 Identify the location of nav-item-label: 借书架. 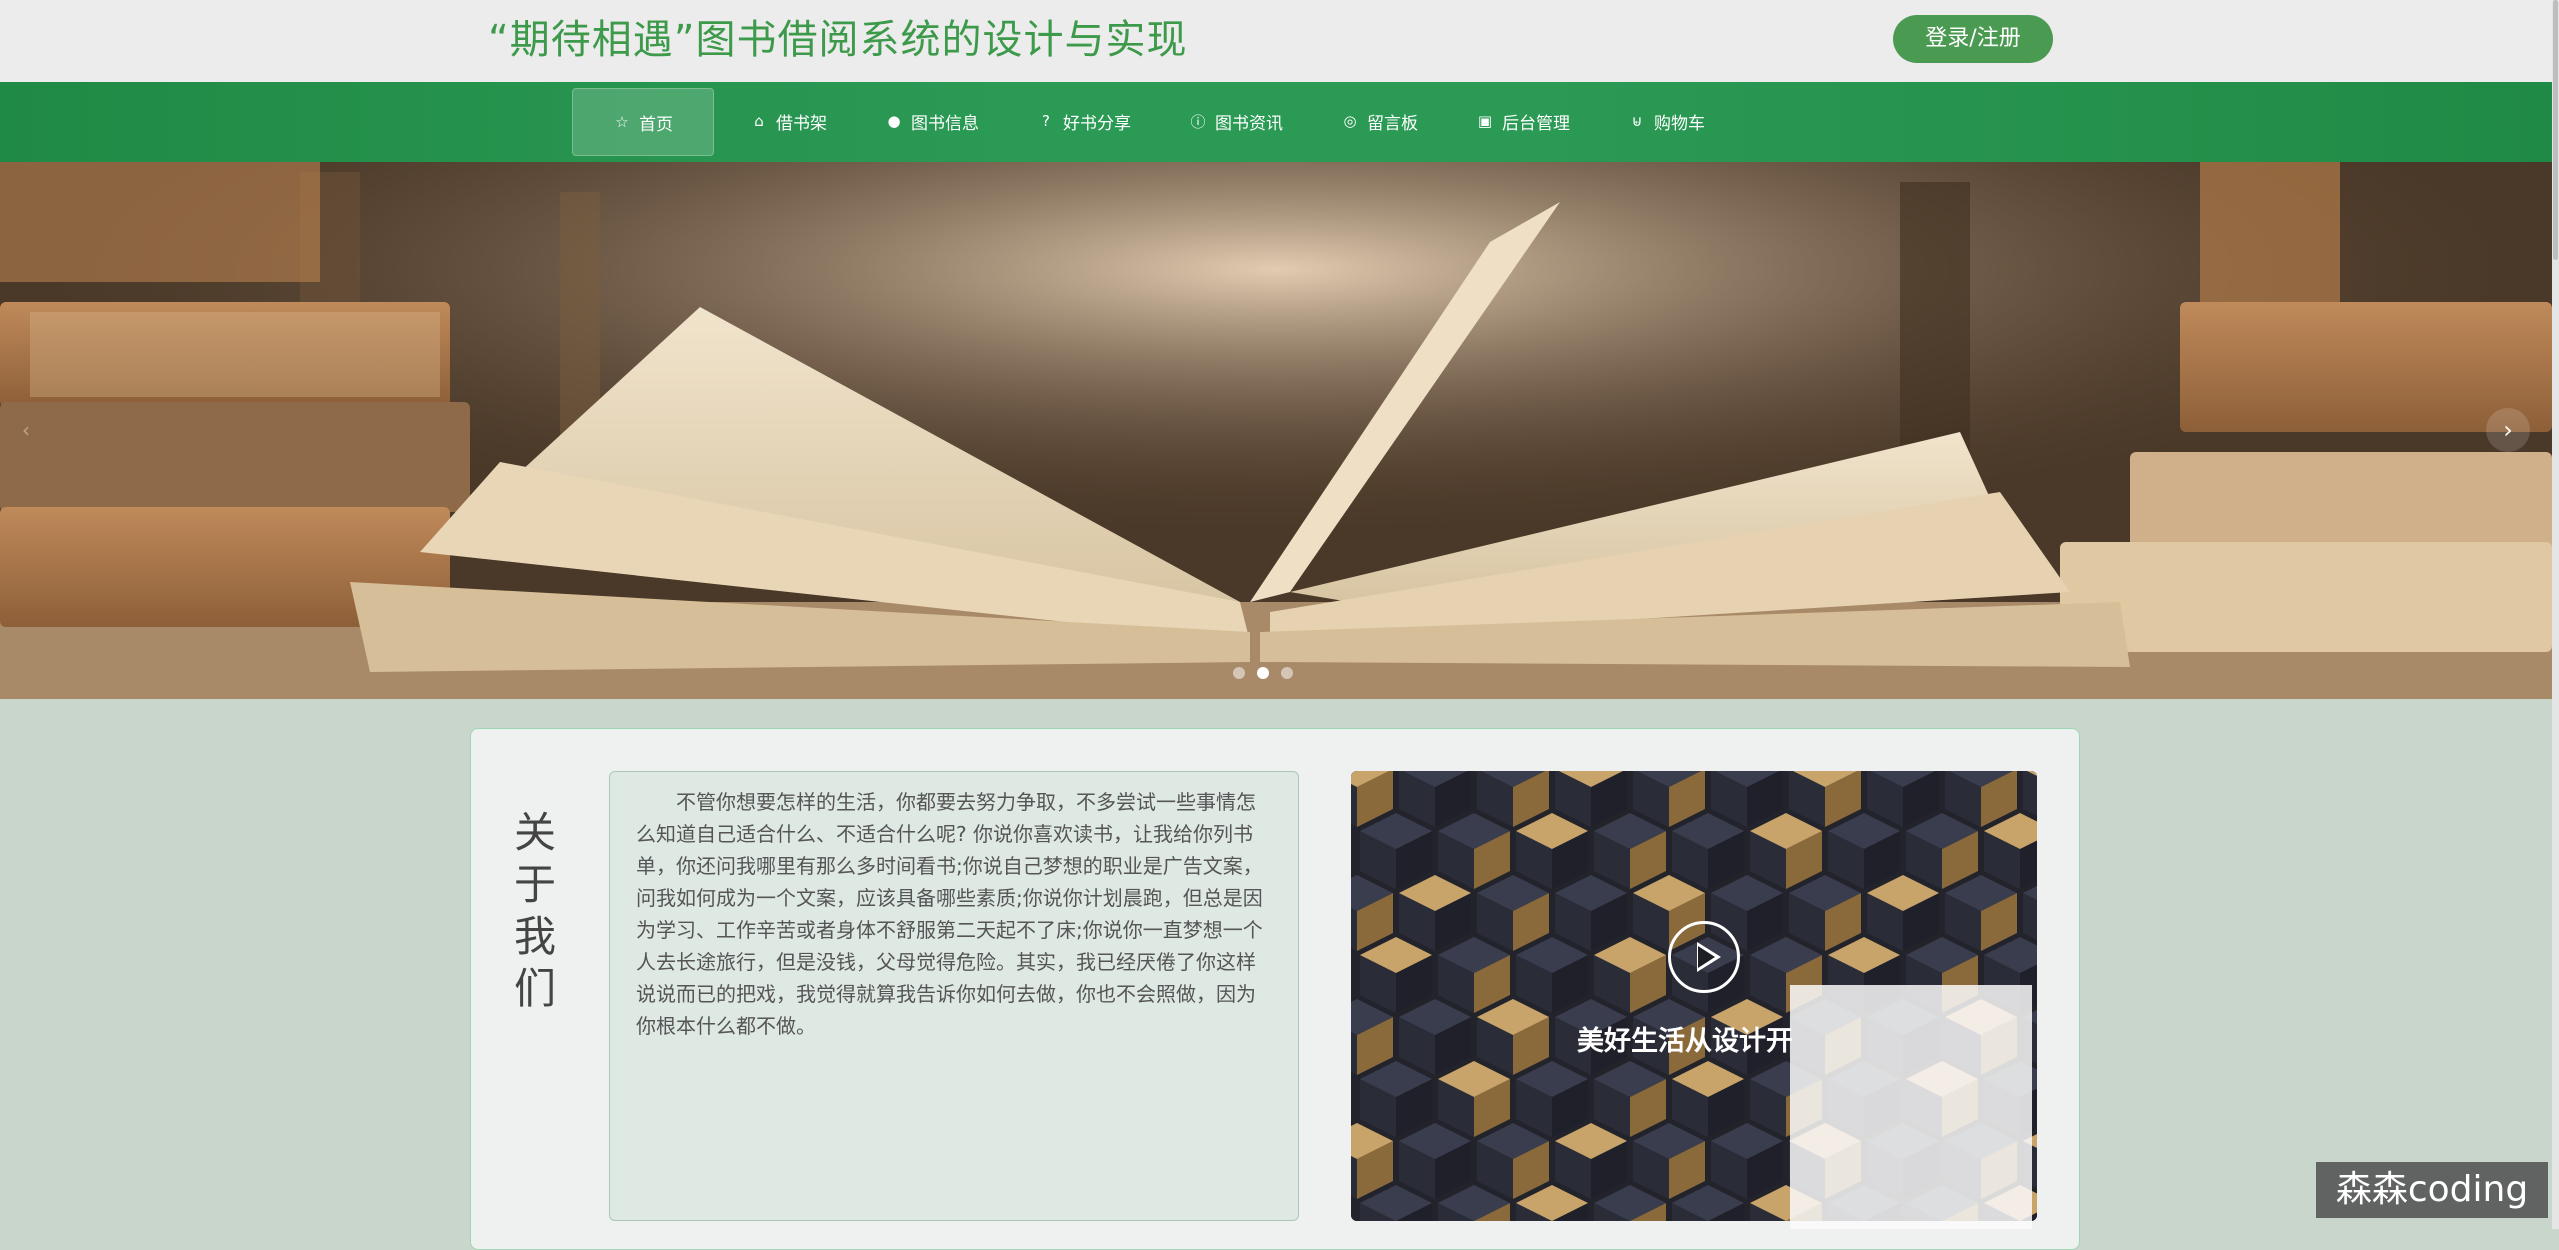
(801, 123).